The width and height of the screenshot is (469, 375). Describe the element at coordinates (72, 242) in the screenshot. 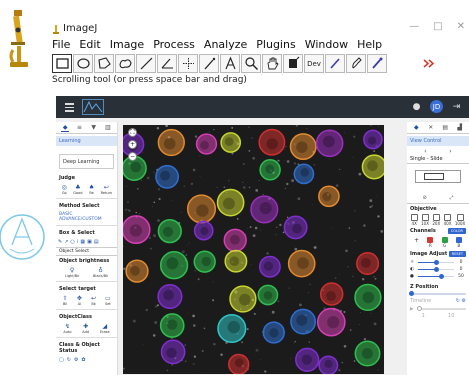

I see `circle-icon: ○` at that location.